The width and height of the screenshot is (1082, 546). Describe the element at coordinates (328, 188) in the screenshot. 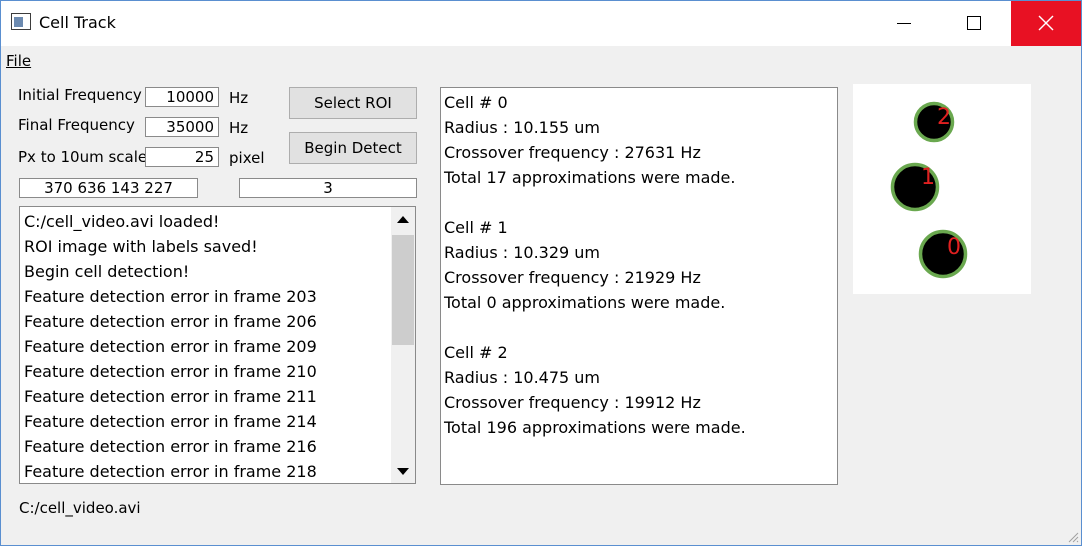

I see `cell-count-field: 3` at that location.